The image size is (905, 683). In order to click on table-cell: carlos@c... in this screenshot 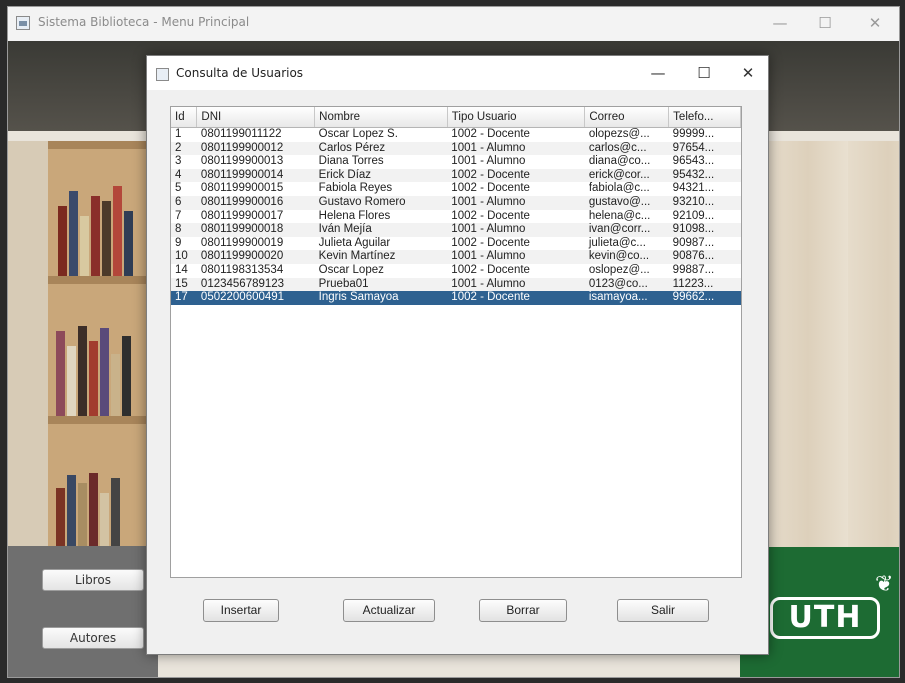, I will do `click(626, 148)`.